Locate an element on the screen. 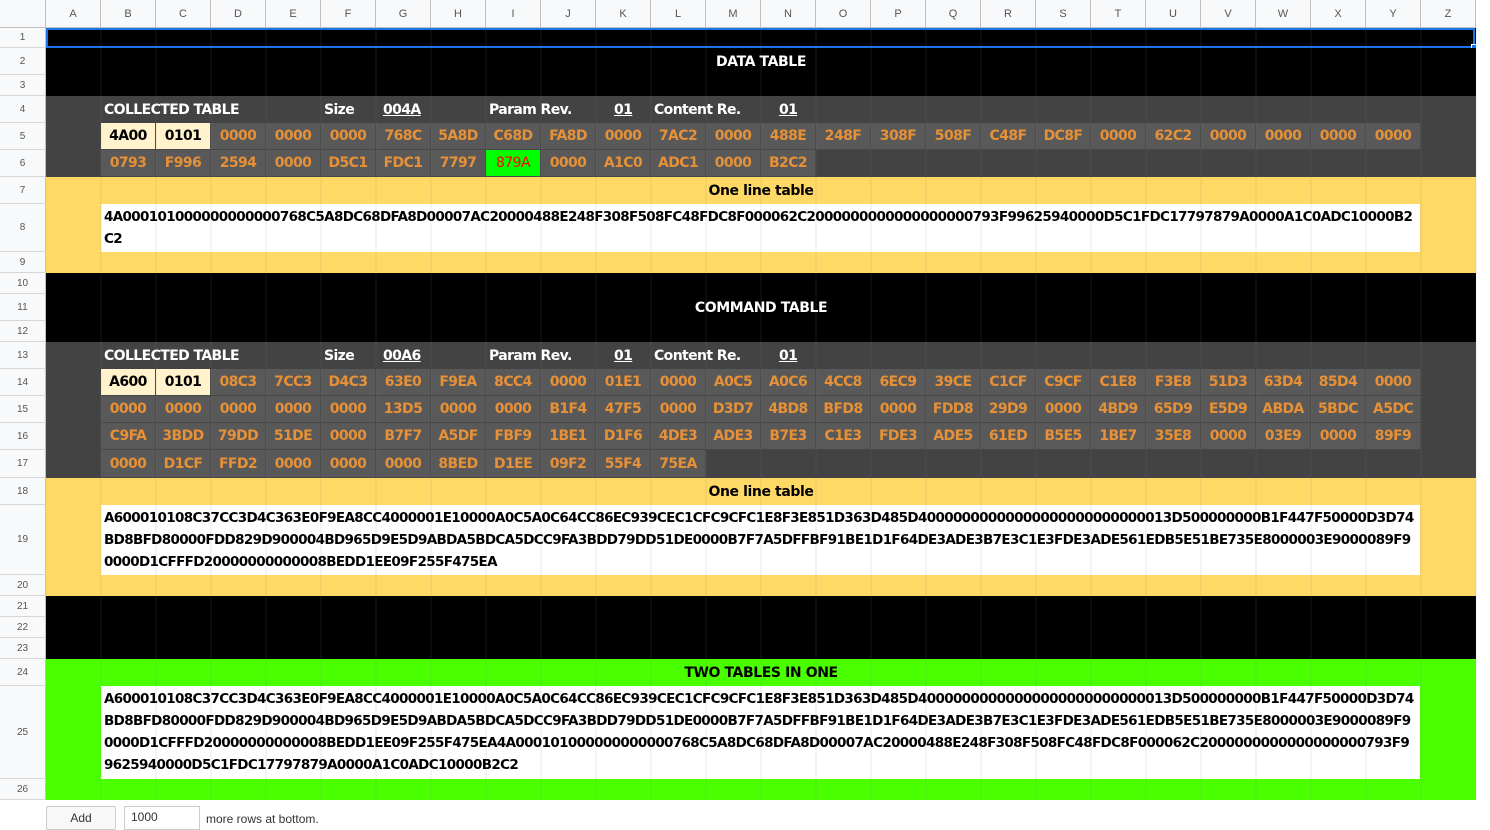  column-header-j: J is located at coordinates (568, 14).